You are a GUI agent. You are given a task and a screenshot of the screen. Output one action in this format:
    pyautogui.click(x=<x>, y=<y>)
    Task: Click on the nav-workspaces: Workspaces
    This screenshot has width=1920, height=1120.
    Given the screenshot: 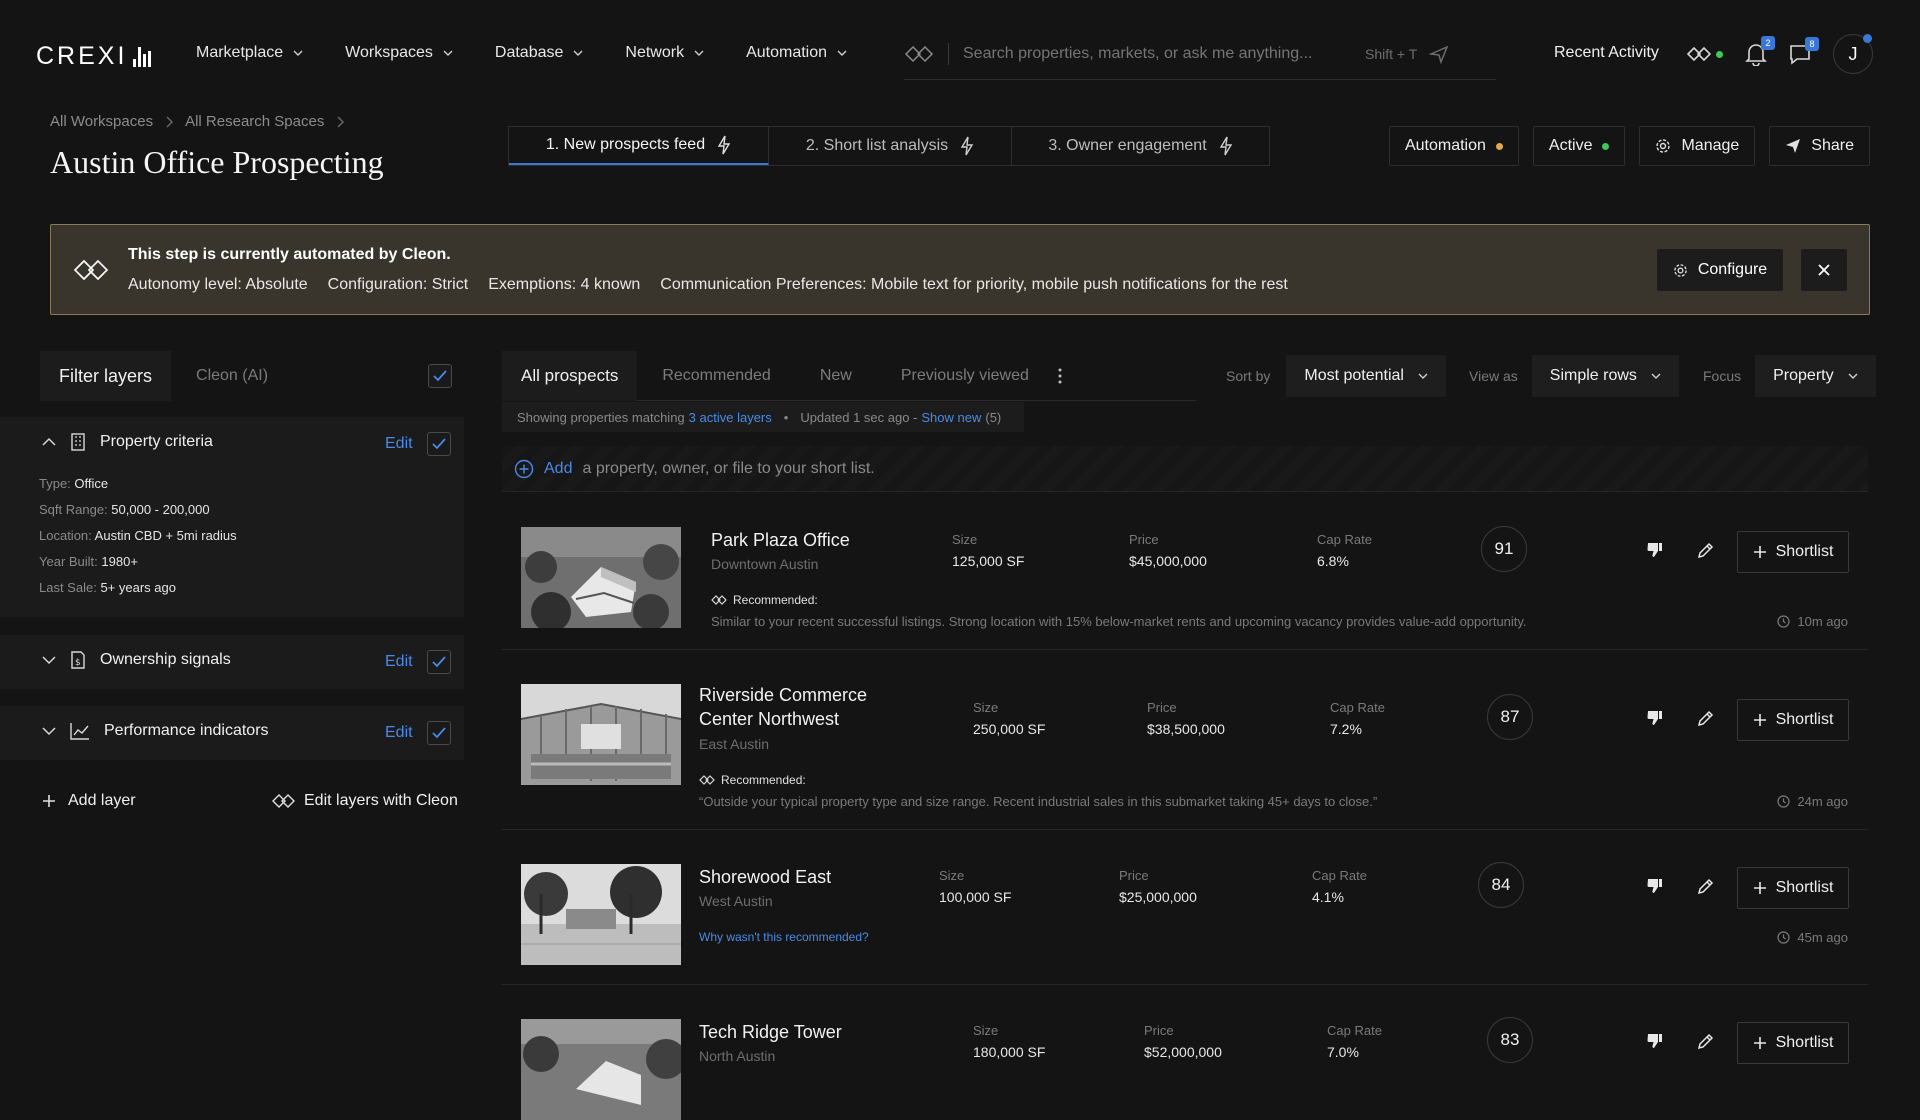 What is the action you would take?
    pyautogui.click(x=399, y=53)
    